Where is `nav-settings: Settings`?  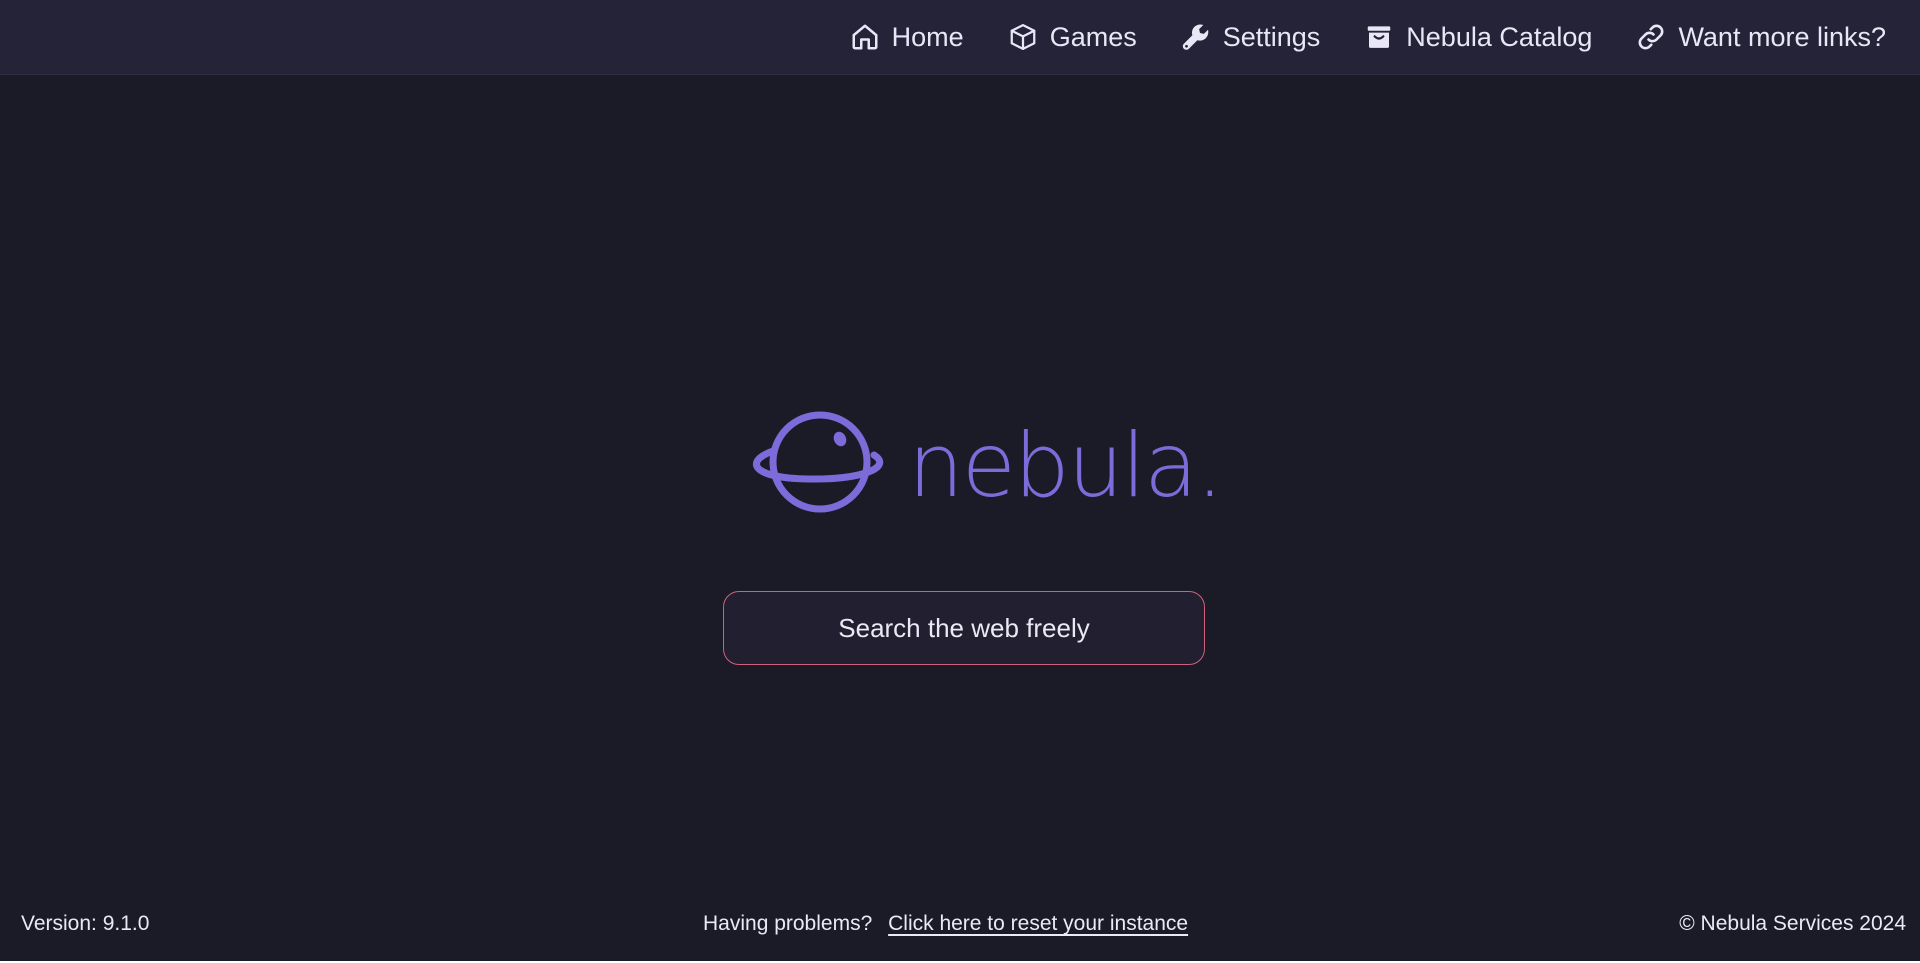 nav-settings: Settings is located at coordinates (1251, 37).